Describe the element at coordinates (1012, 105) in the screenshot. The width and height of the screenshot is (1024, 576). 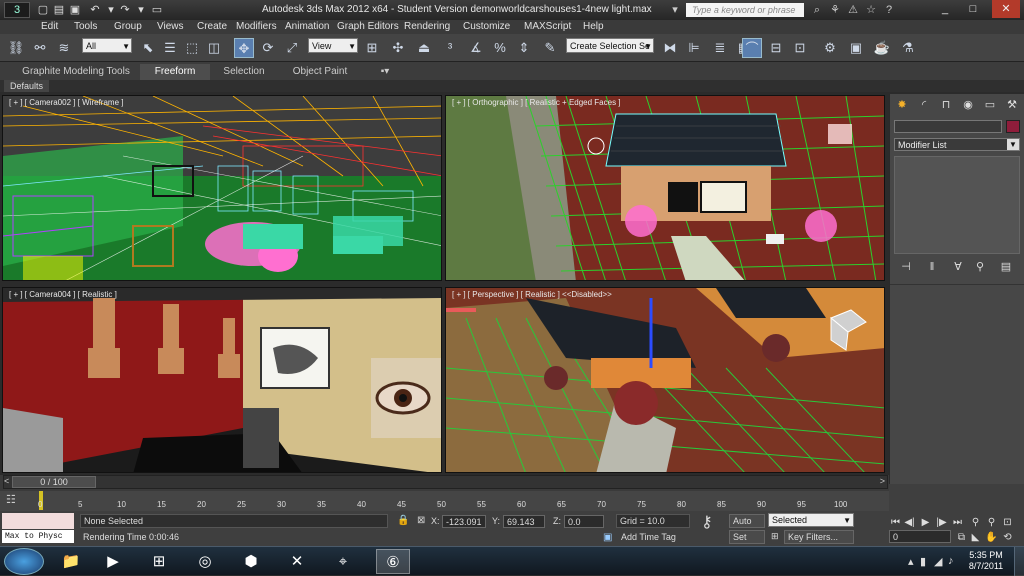
I see `utilities-panel-icon: ⚒` at that location.